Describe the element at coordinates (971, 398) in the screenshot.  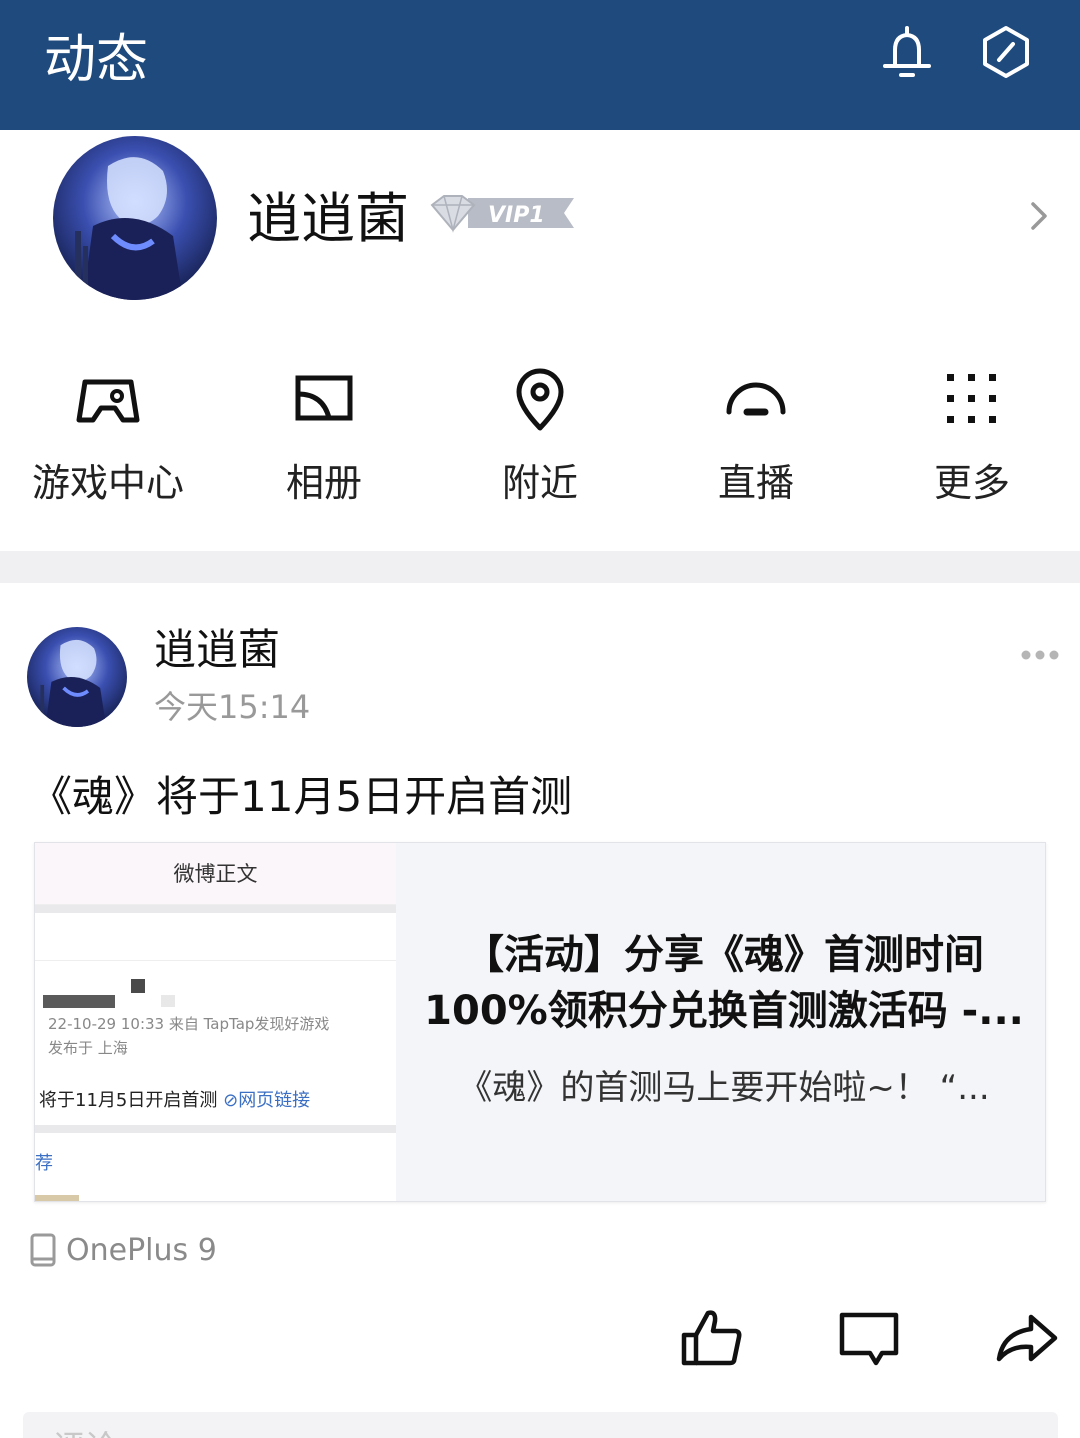
I see `grid-dots-icon` at that location.